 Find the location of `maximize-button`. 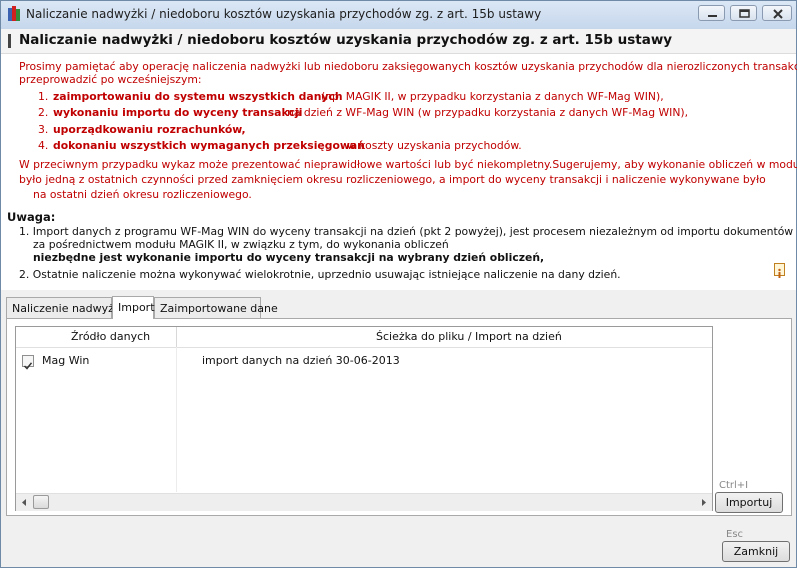

maximize-button is located at coordinates (743, 13).